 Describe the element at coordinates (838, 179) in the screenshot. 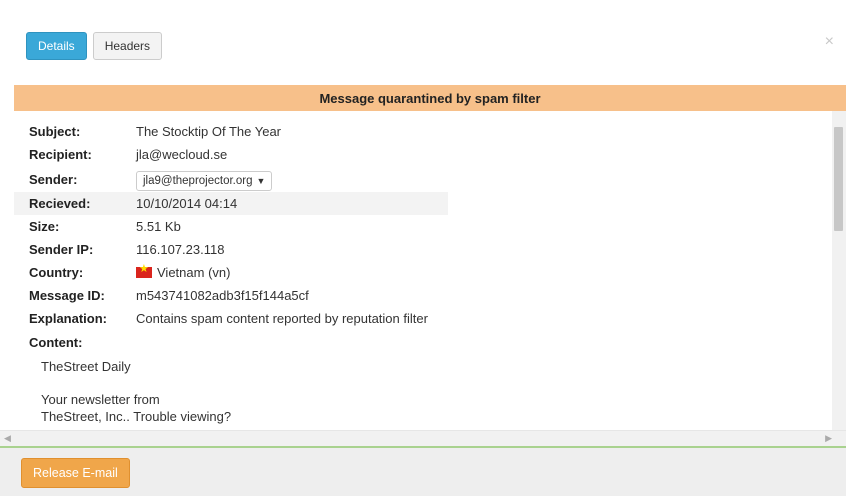

I see `scrollbar-thumb` at that location.